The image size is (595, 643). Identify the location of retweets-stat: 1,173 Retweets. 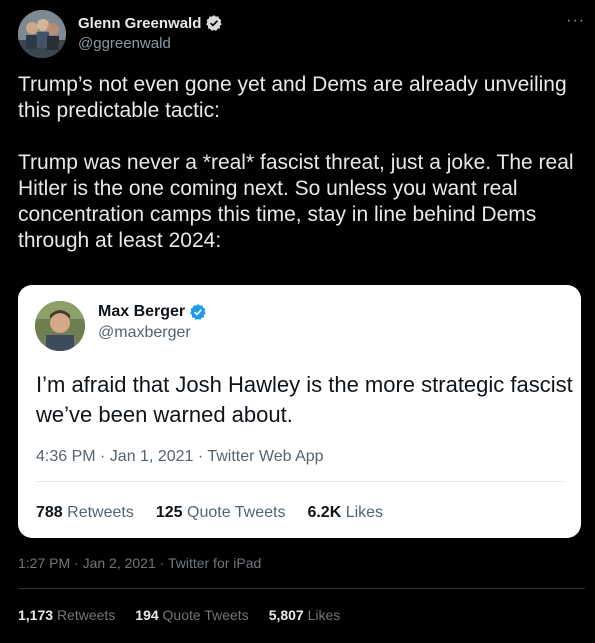
(66, 615).